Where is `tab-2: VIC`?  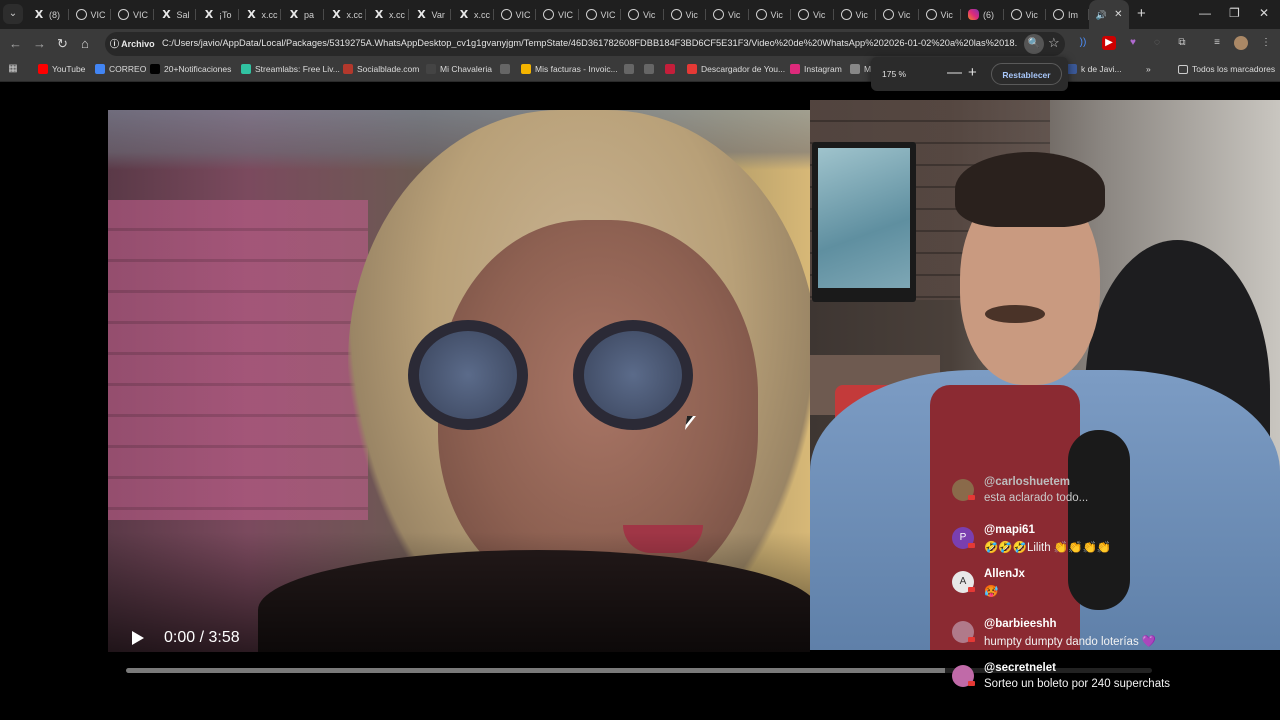 tab-2: VIC is located at coordinates (132, 14).